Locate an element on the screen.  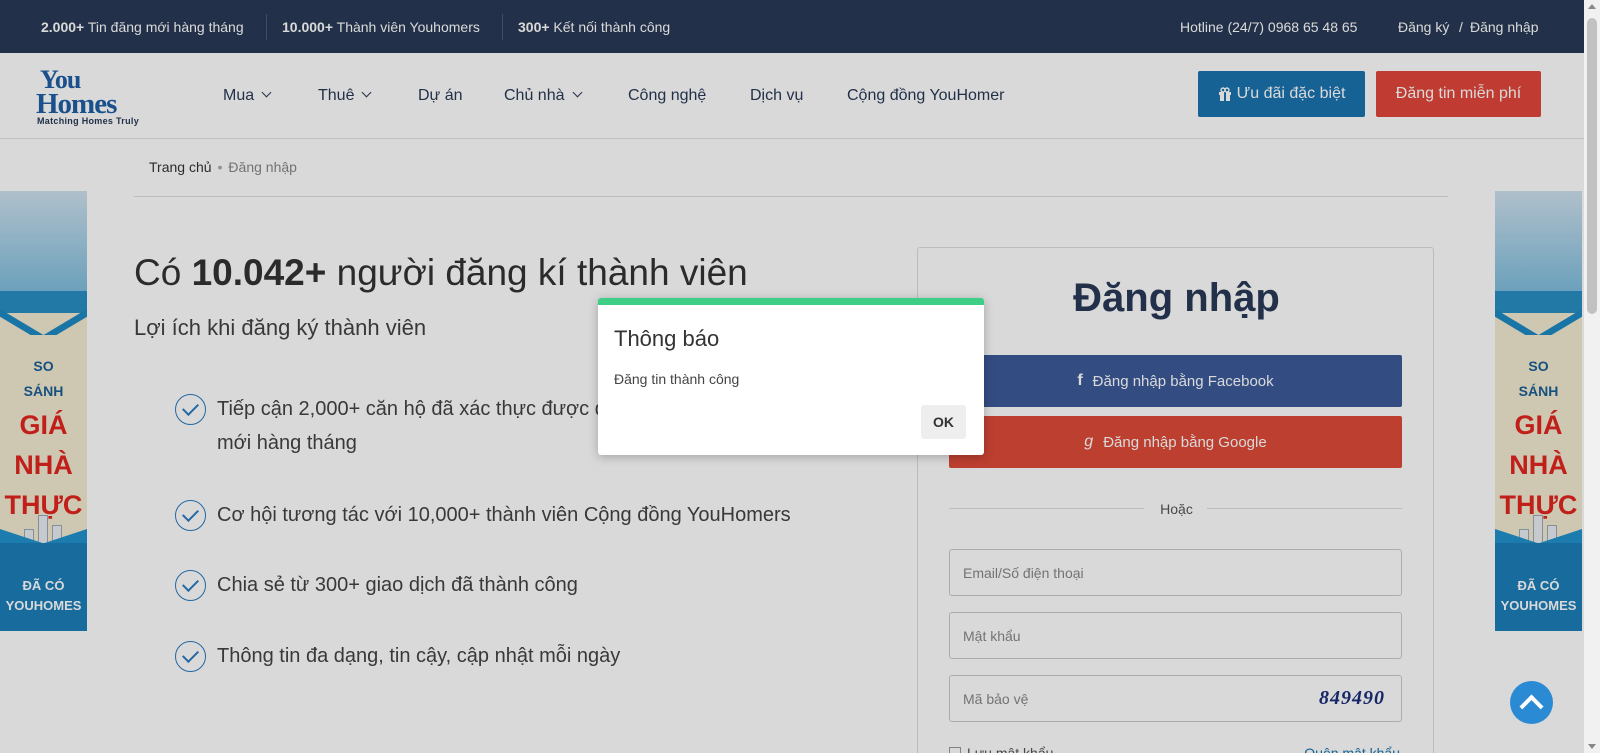
ok-button: OK is located at coordinates (943, 422).